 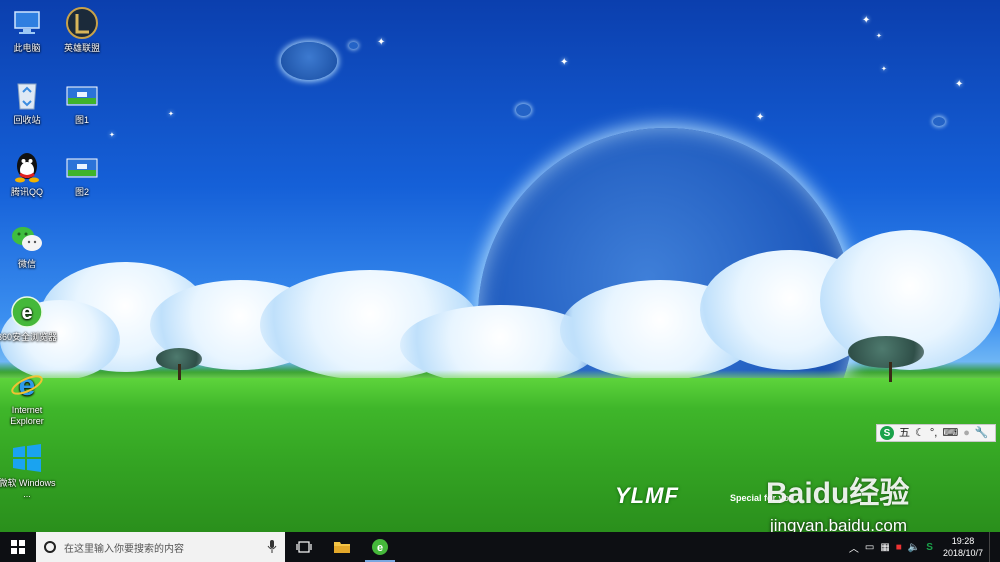 I want to click on windows-logo-icon, so click(x=18, y=547).